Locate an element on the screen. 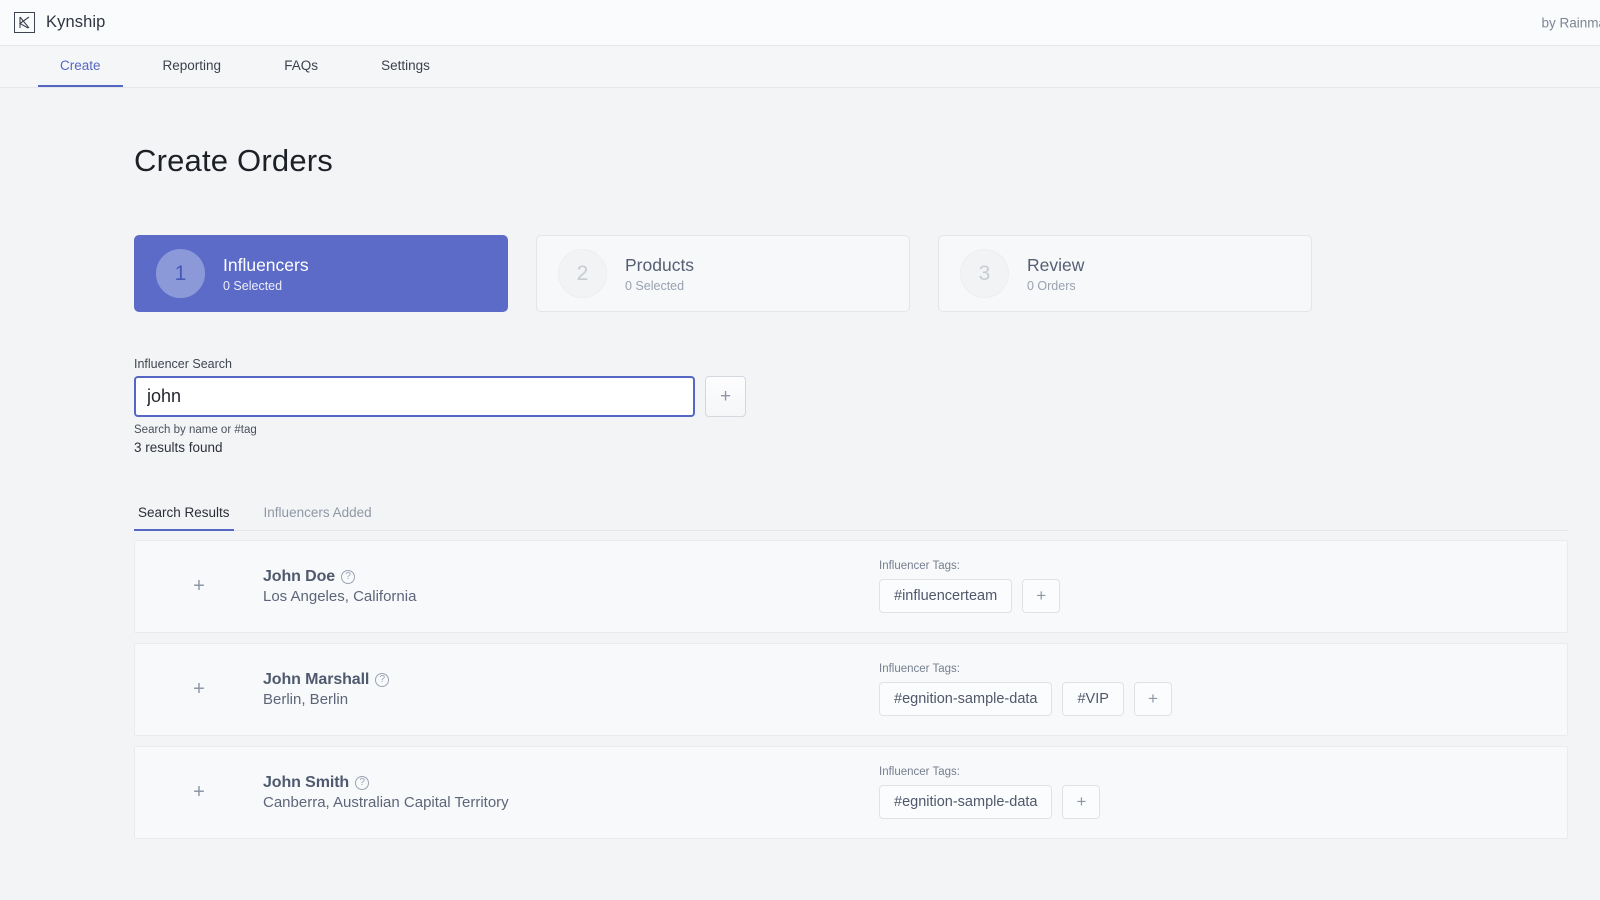 This screenshot has height=900, width=1600. influencer-name: John Marshall is located at coordinates (316, 679).